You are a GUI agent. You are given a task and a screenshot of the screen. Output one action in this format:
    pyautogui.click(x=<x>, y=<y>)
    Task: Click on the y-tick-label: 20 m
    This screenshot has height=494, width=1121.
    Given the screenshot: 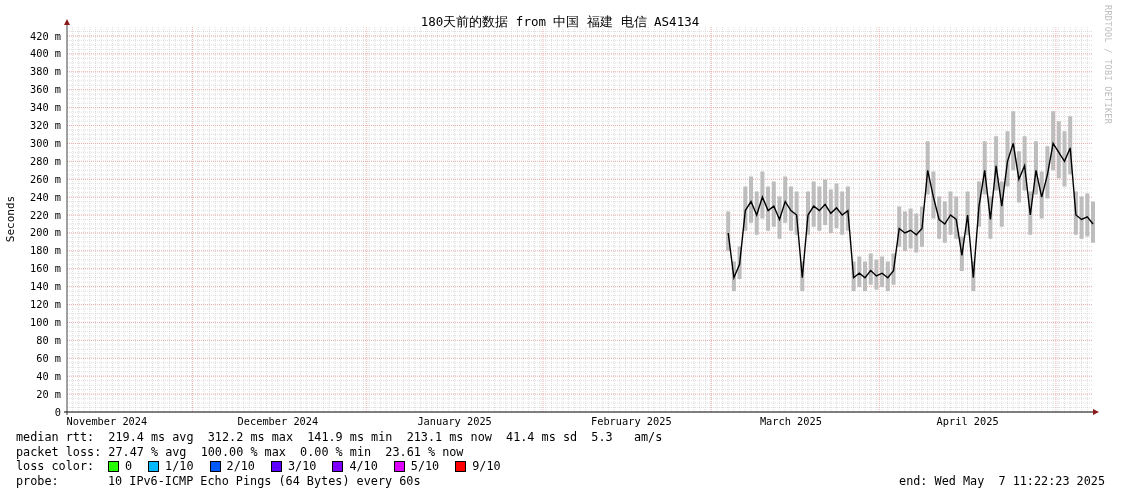 What is the action you would take?
    pyautogui.click(x=48, y=393)
    